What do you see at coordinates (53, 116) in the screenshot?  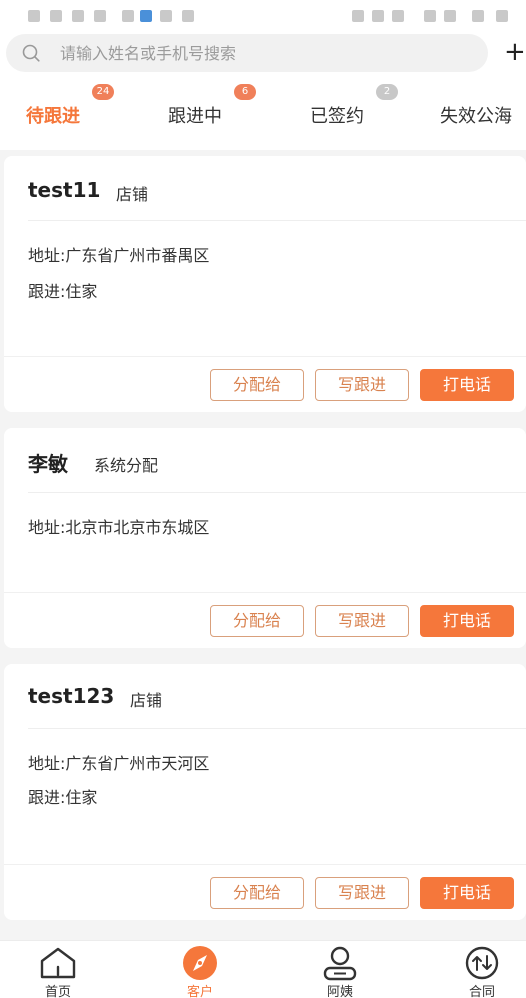 I see `tab-label: 待跟进` at bounding box center [53, 116].